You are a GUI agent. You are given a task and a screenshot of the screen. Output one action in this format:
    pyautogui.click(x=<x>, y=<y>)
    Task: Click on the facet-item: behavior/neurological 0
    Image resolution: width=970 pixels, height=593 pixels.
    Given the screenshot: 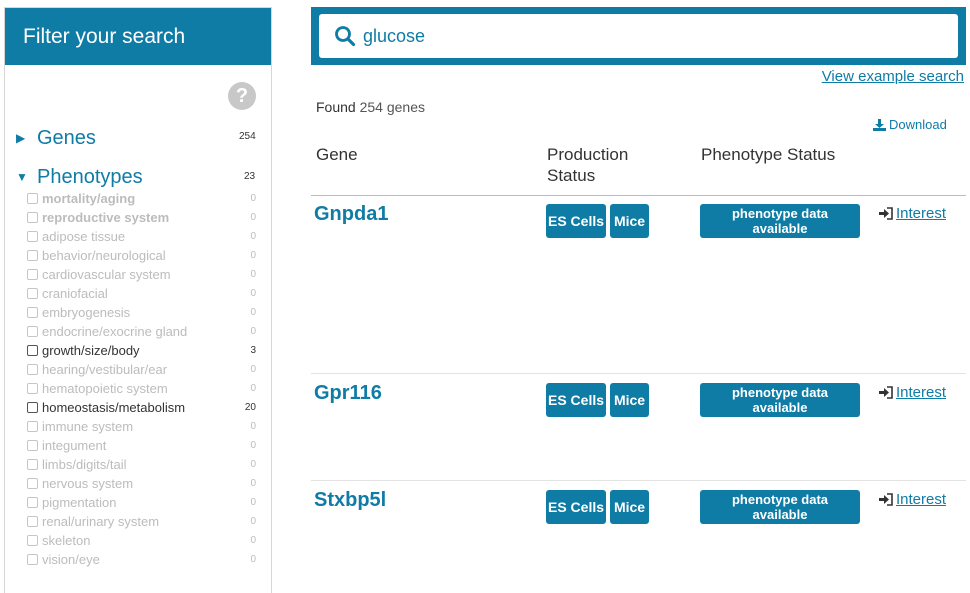 What is the action you would take?
    pyautogui.click(x=141, y=255)
    